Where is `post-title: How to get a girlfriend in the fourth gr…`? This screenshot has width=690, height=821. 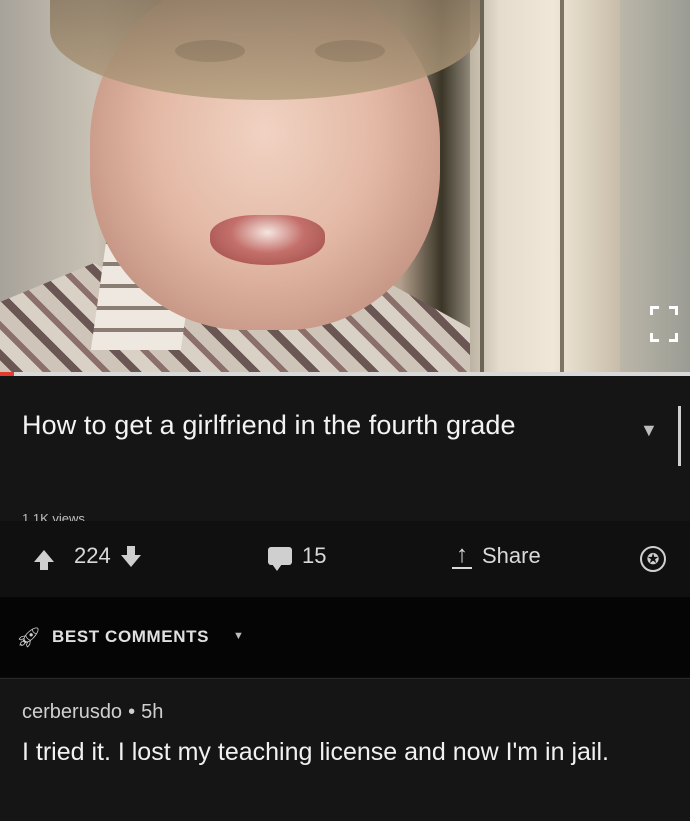 post-title: How to get a girlfriend in the fourth gr… is located at coordinates (302, 425).